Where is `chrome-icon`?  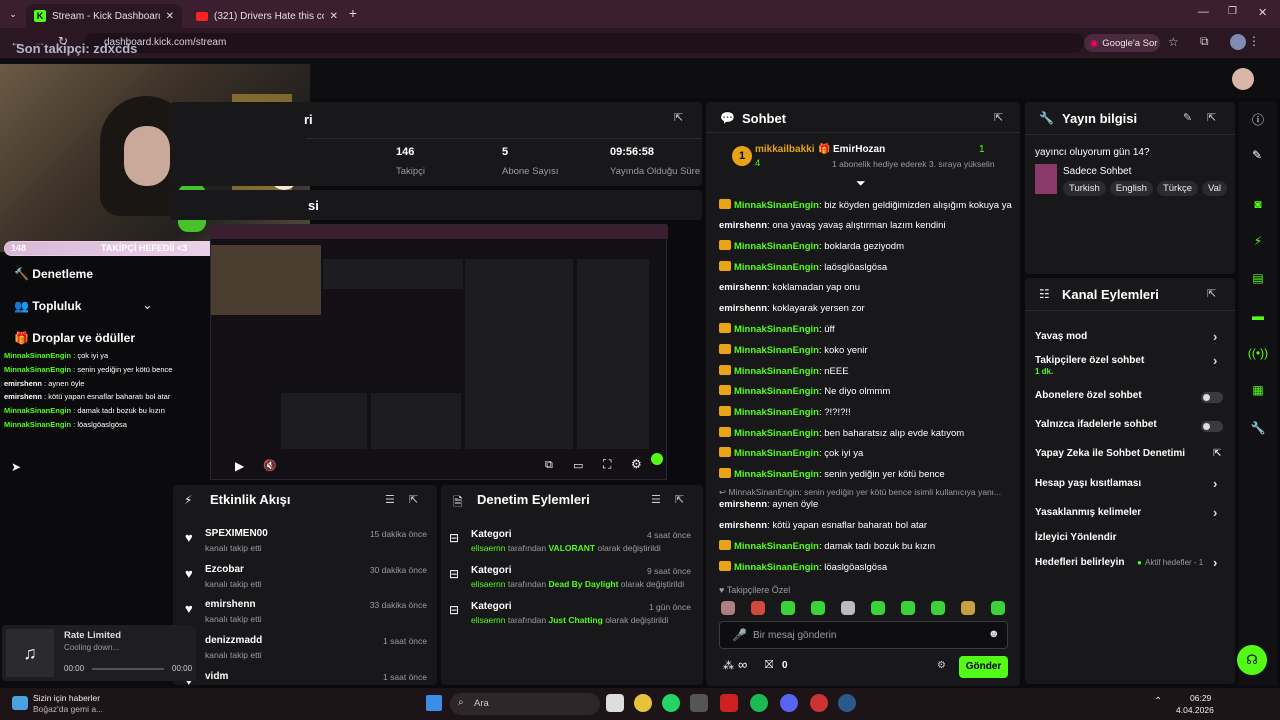
chrome-icon is located at coordinates (643, 703).